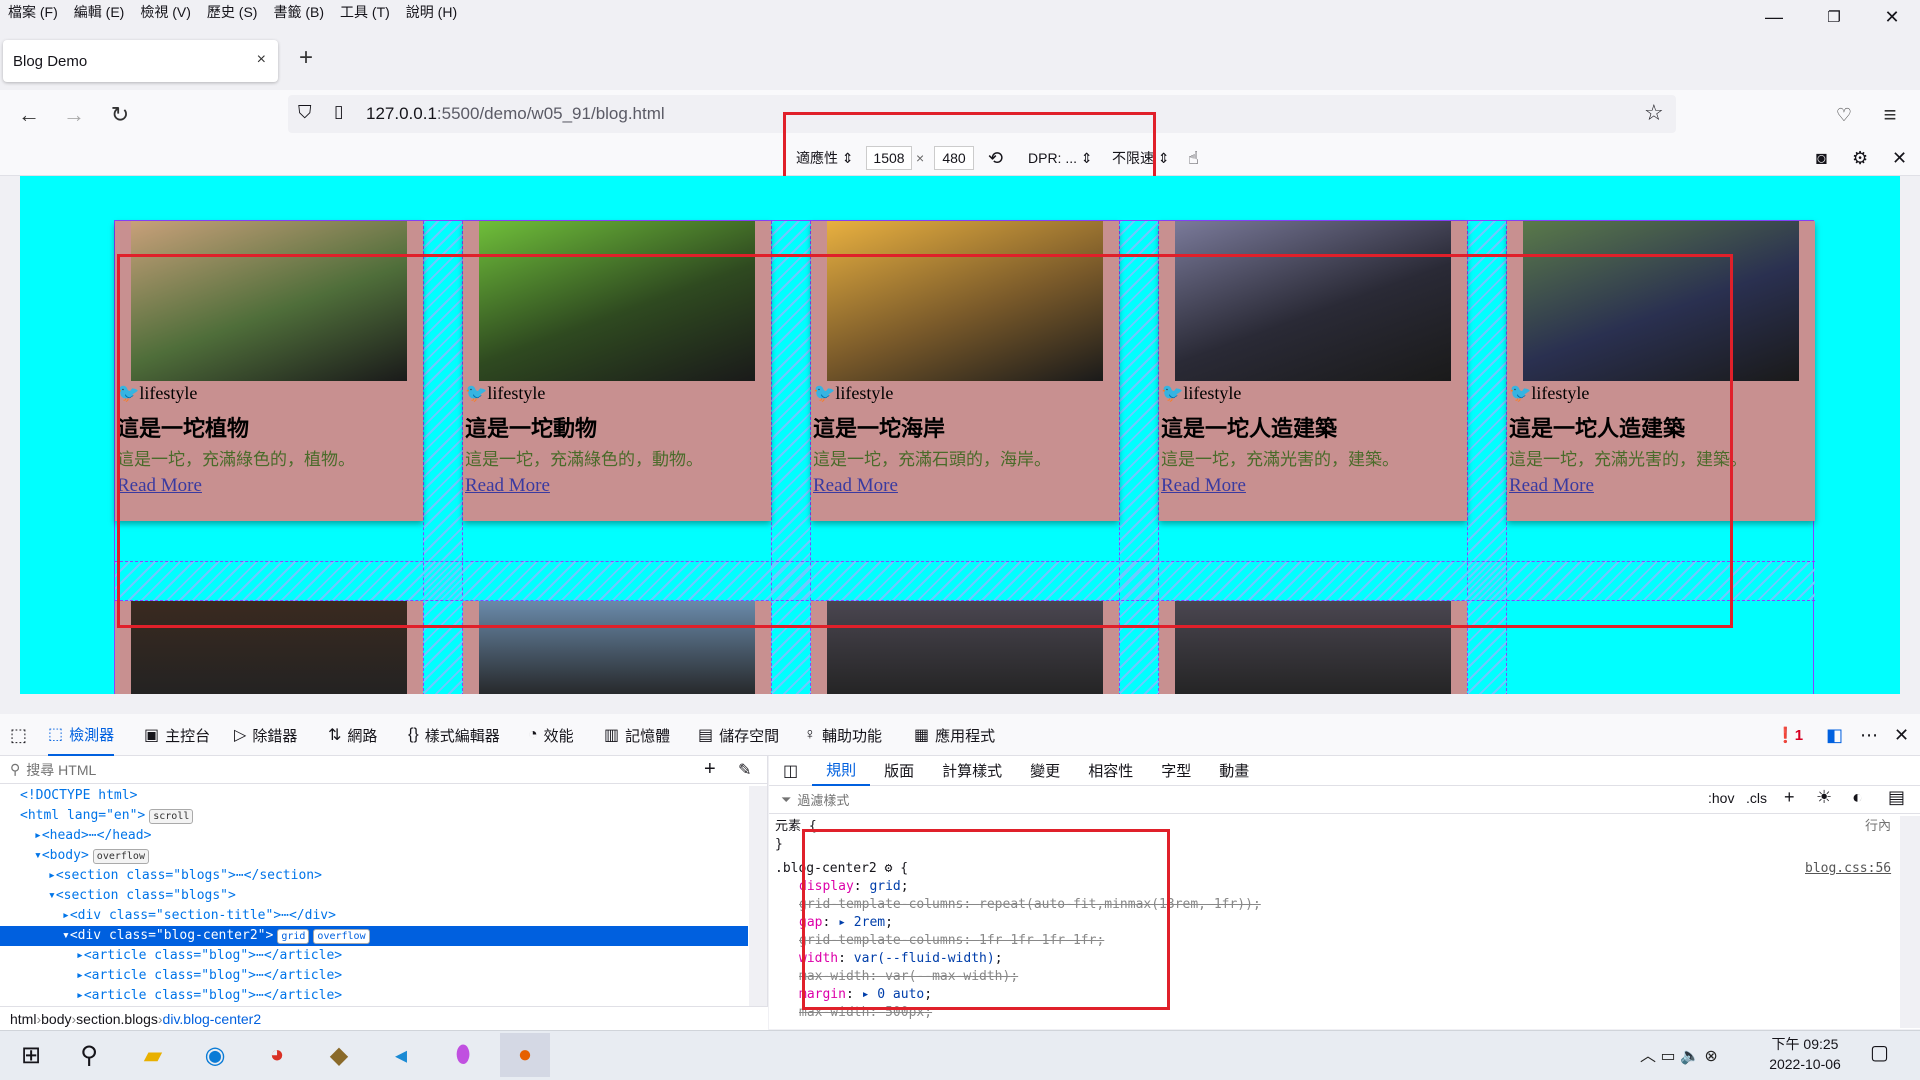 This screenshot has width=1920, height=1080. What do you see at coordinates (177, 735) in the screenshot?
I see `devtools-tab: ▣ 主控台` at bounding box center [177, 735].